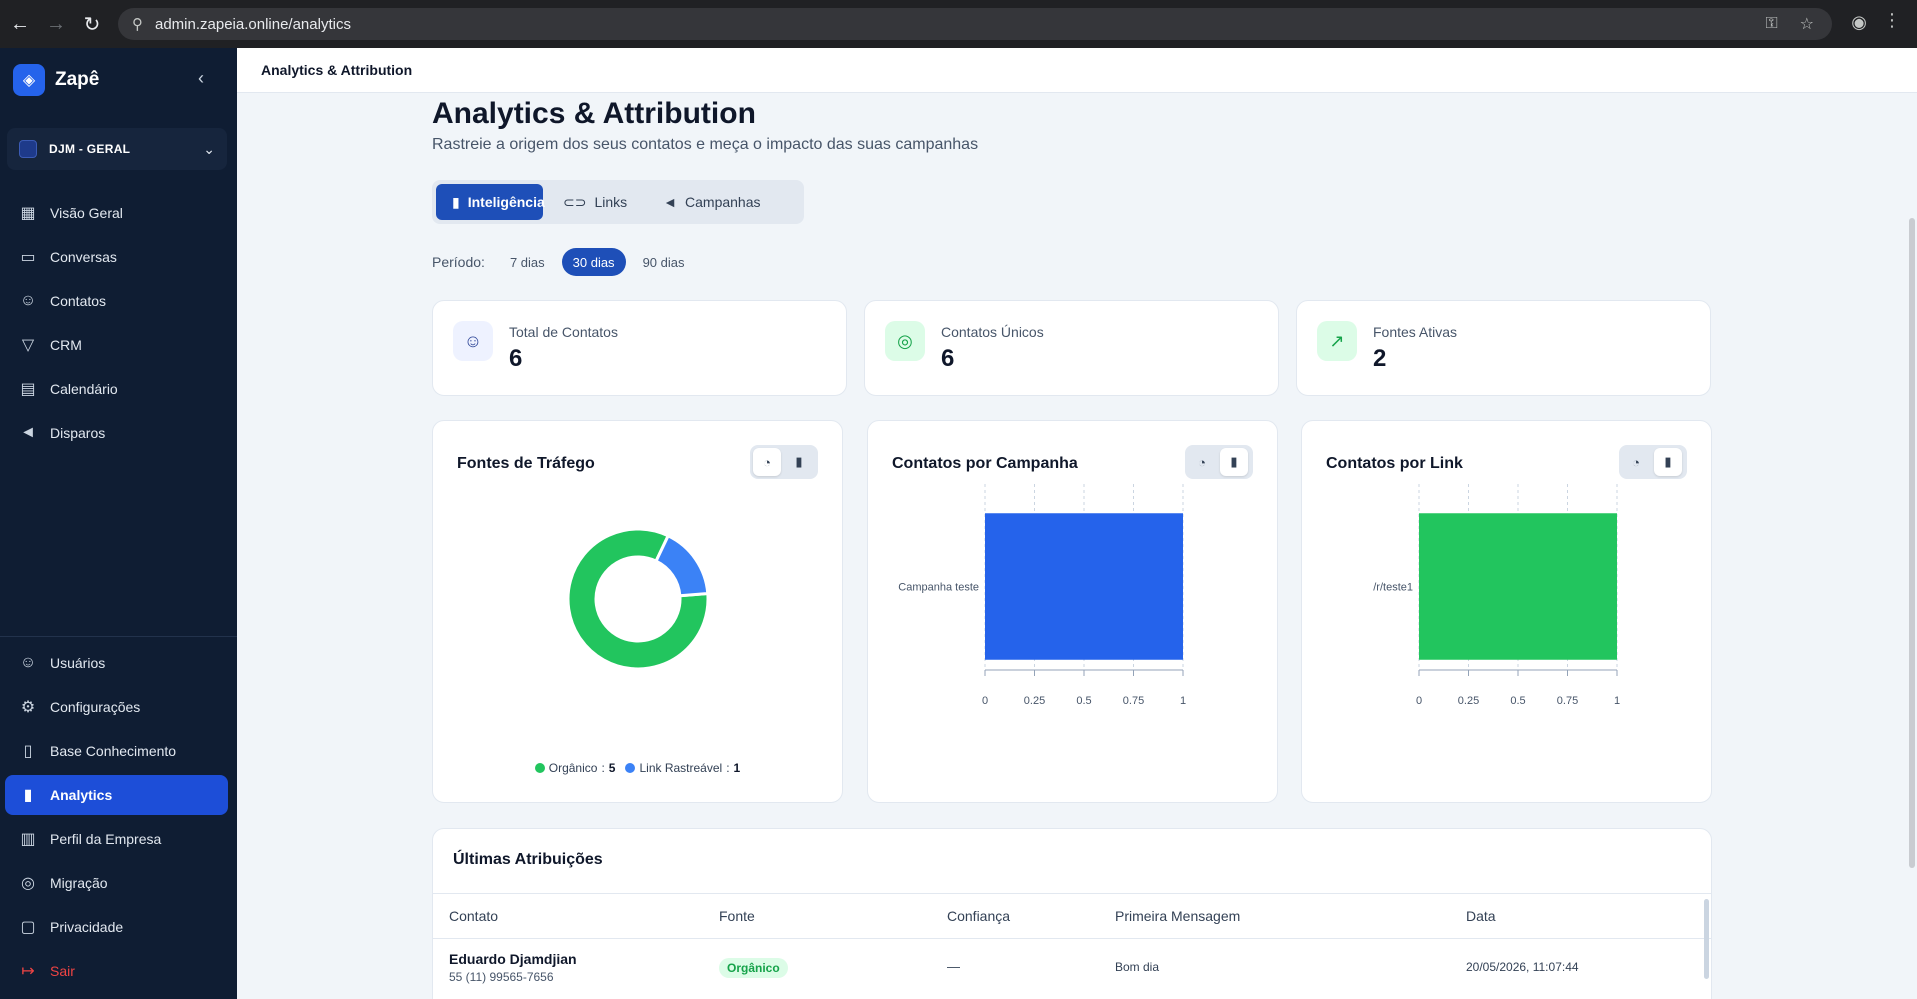 This screenshot has height=999, width=1917. I want to click on sidebar-item-configuracoes: ⚙ Configurações, so click(116, 707).